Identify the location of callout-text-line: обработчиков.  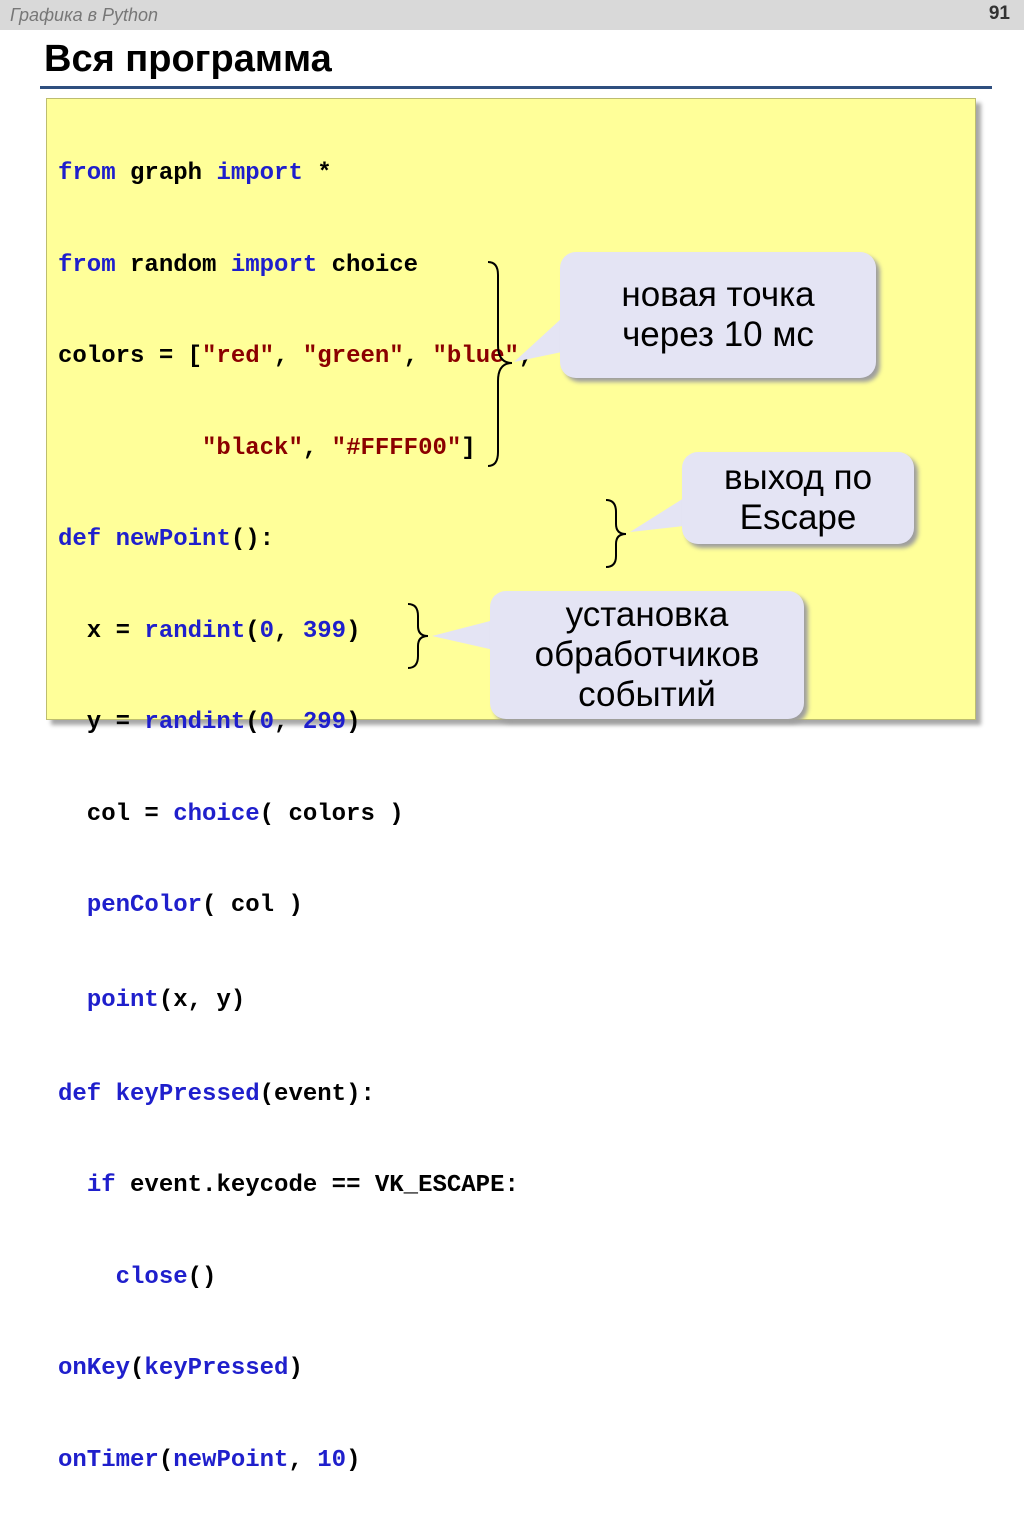
(647, 654).